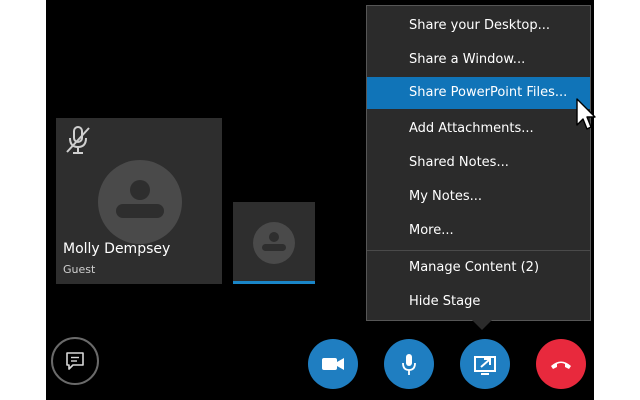 The height and width of the screenshot is (400, 640). I want to click on menu-divider, so click(478, 250).